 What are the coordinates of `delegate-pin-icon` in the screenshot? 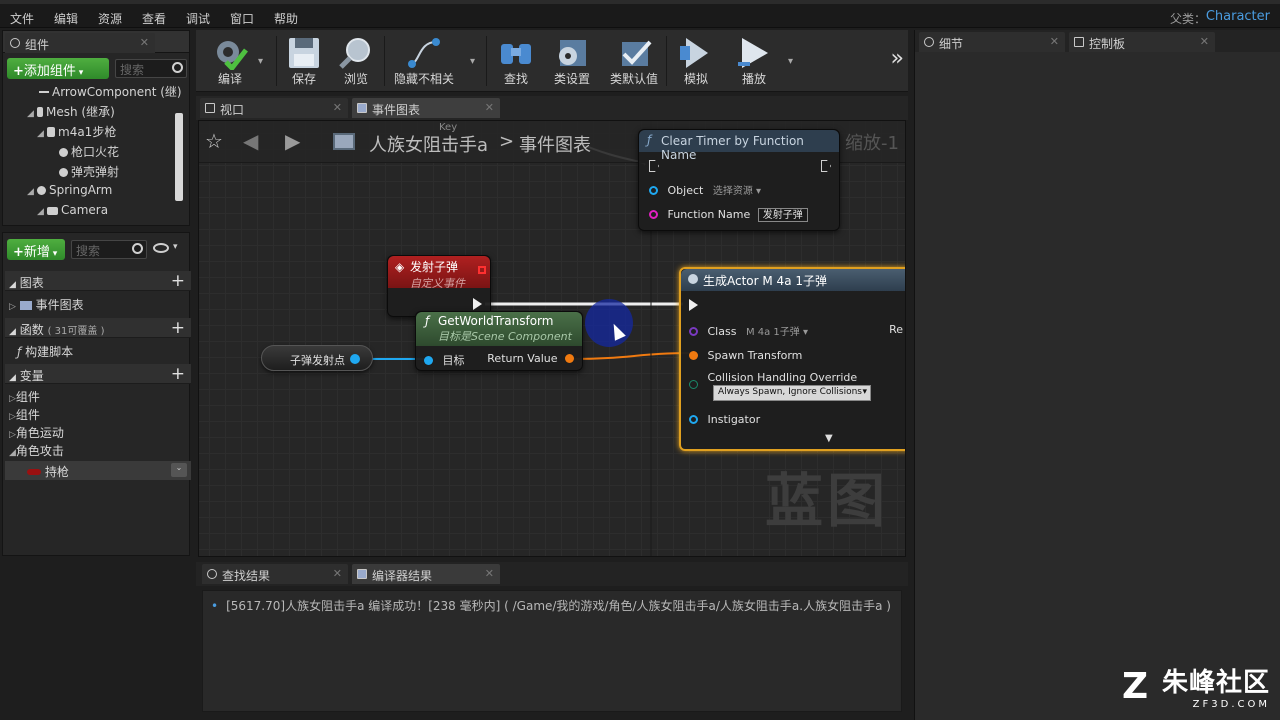 It's located at (482, 270).